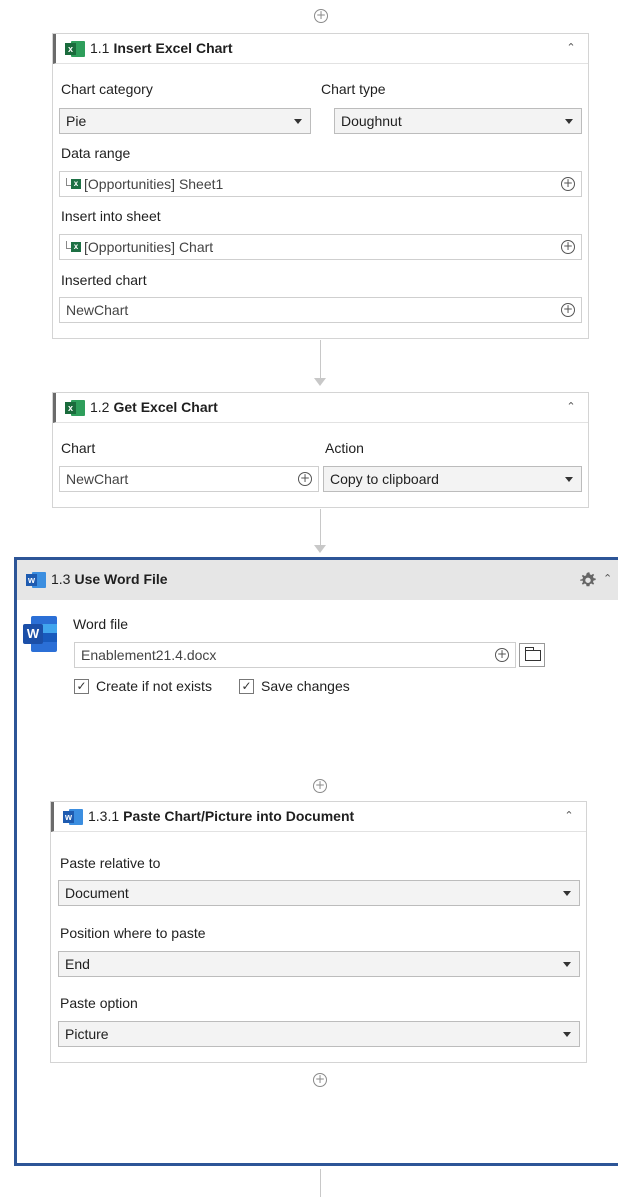  I want to click on action-select: Copy to clipboard, so click(452, 479).